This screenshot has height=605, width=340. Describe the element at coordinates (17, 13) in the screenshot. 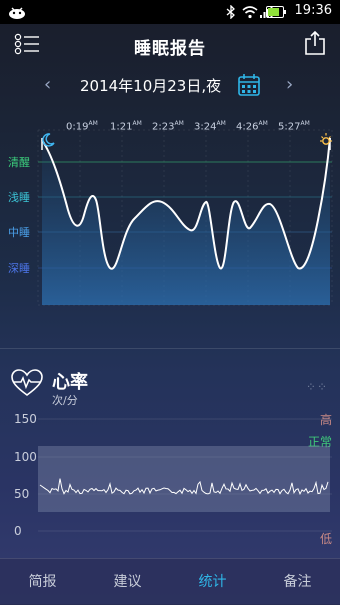

I see `android-icon` at that location.